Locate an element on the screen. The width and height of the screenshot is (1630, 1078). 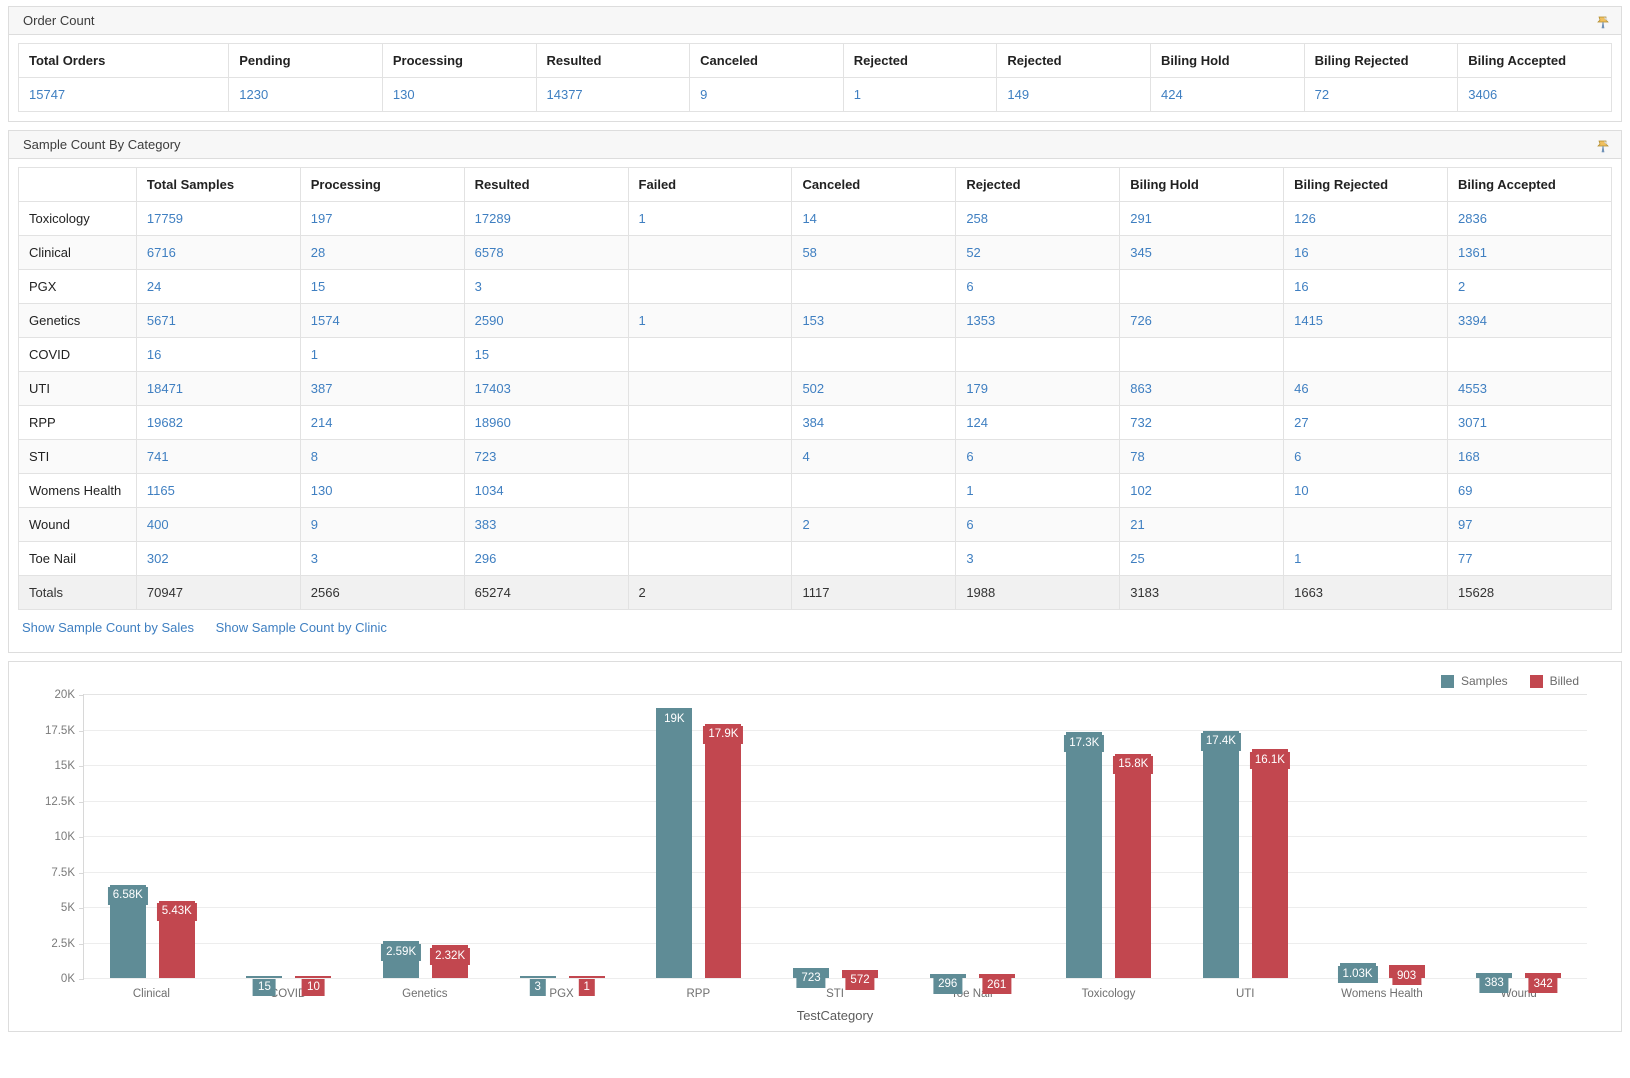
sample-cell: 1353 is located at coordinates (1038, 320).